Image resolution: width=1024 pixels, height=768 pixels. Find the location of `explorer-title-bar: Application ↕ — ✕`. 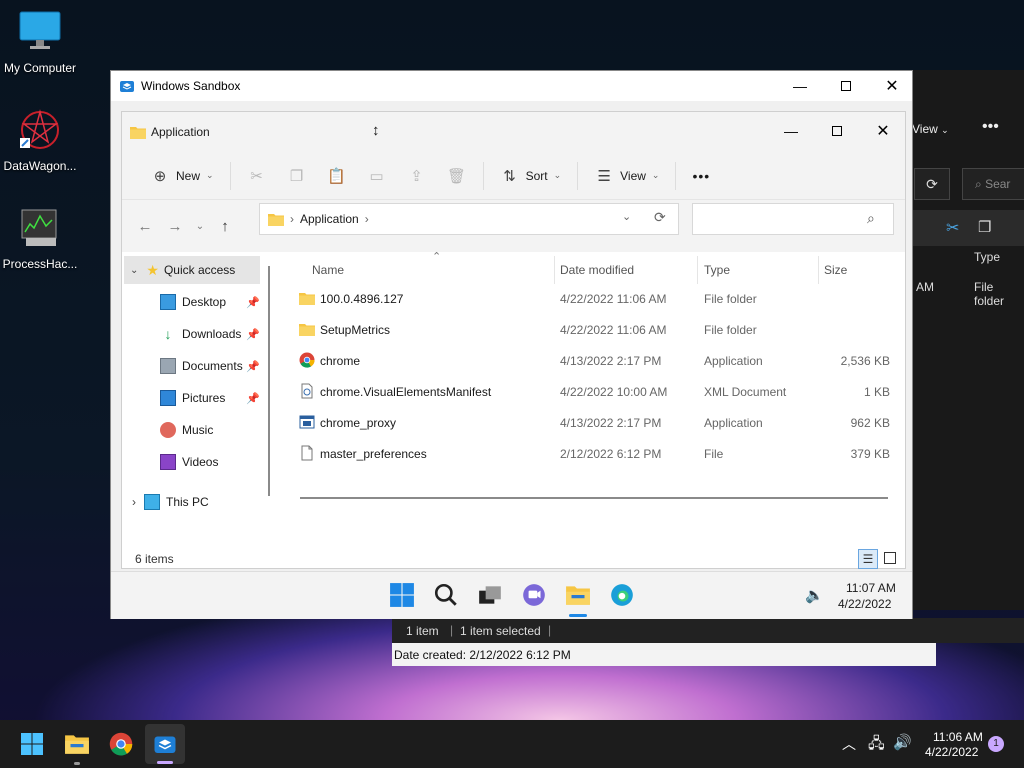

explorer-title-bar: Application ↕ — ✕ is located at coordinates (513, 132).